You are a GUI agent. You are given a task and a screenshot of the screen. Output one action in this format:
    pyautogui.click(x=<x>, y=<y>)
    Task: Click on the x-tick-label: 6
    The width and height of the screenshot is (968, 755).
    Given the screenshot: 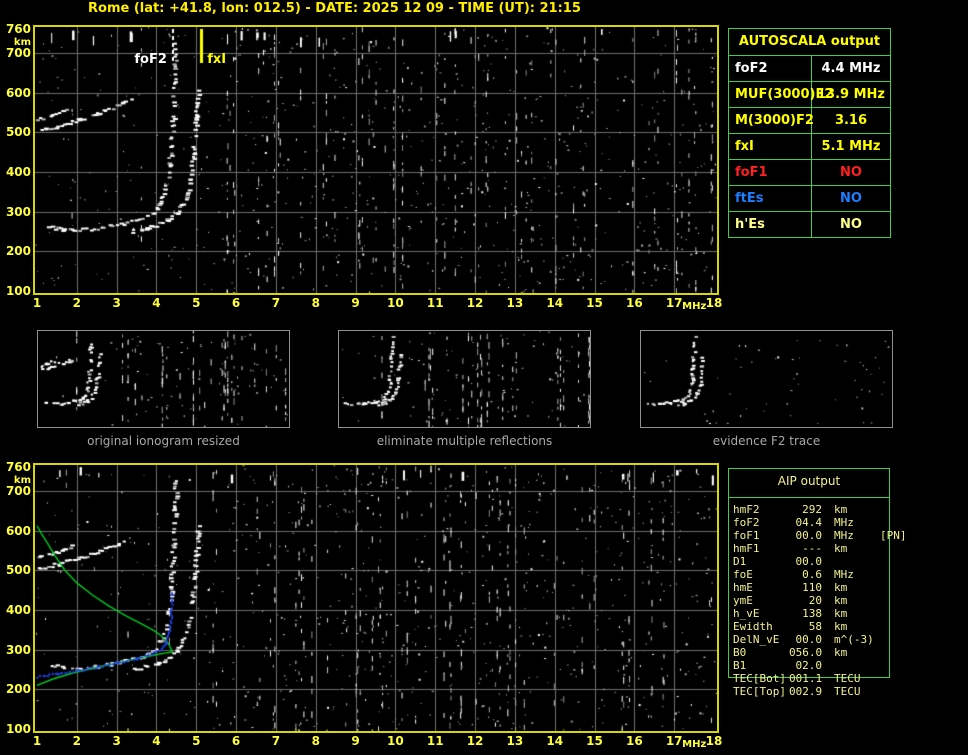 What is the action you would take?
    pyautogui.click(x=236, y=741)
    